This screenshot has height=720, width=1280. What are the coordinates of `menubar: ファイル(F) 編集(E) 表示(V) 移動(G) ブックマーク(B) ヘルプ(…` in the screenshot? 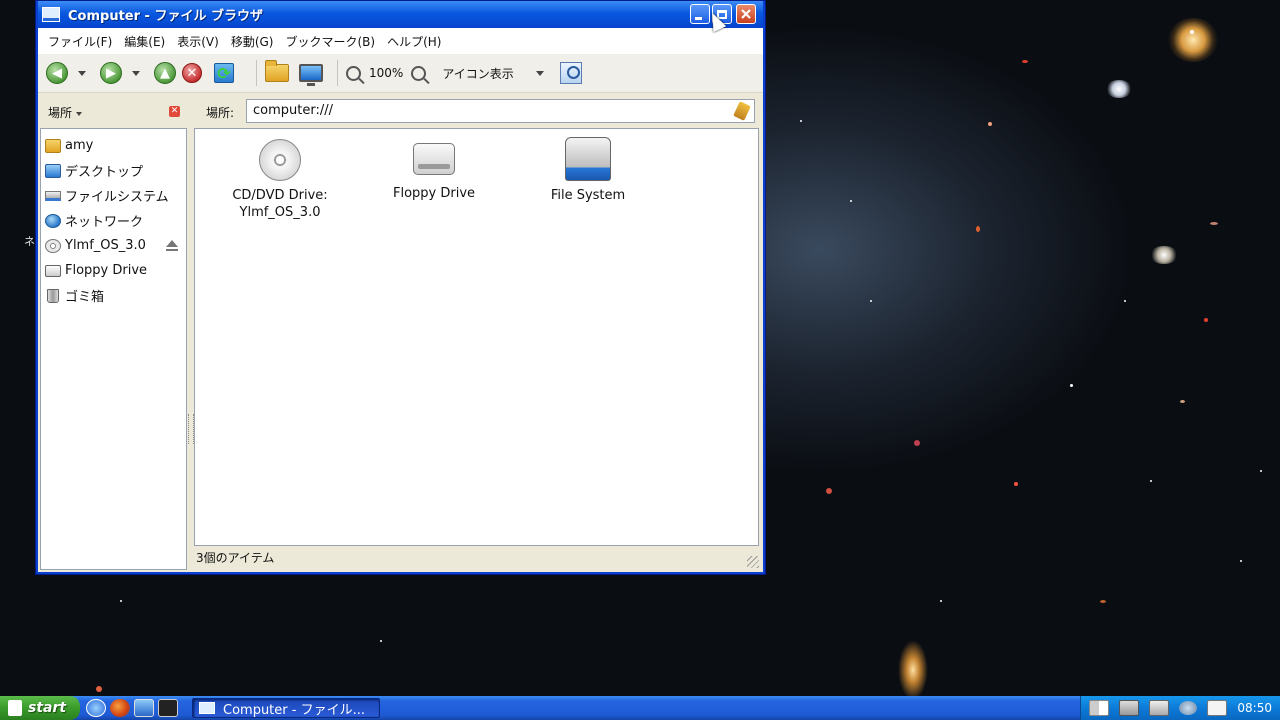 It's located at (400, 41).